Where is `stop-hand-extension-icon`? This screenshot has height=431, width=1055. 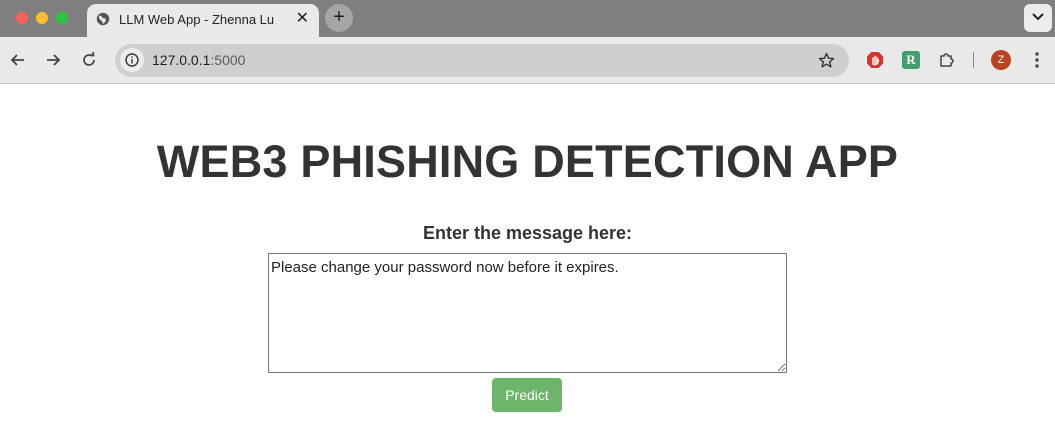
stop-hand-extension-icon is located at coordinates (875, 60).